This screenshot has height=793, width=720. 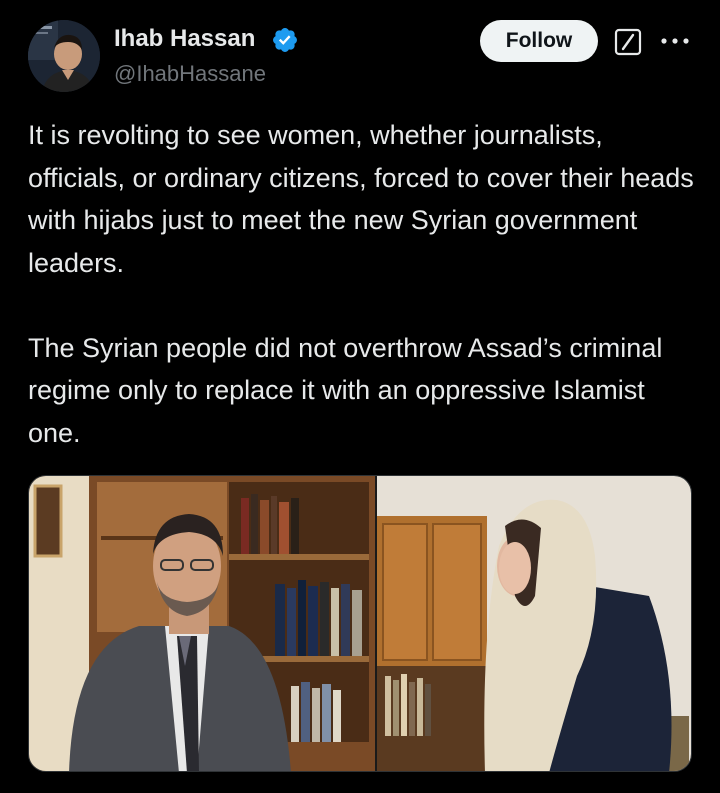 What do you see at coordinates (184, 39) in the screenshot?
I see `display-name: Ihab Hassan` at bounding box center [184, 39].